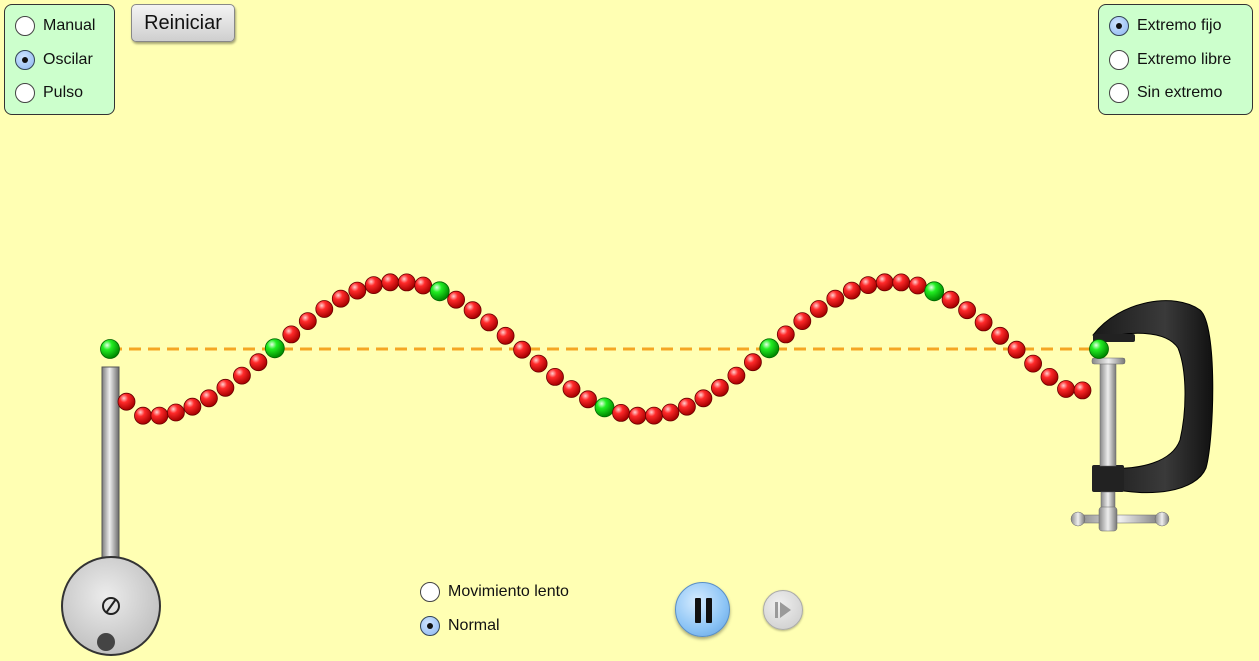 This screenshot has width=1259, height=661. I want to click on speed-option-normal: Normal, so click(460, 626).